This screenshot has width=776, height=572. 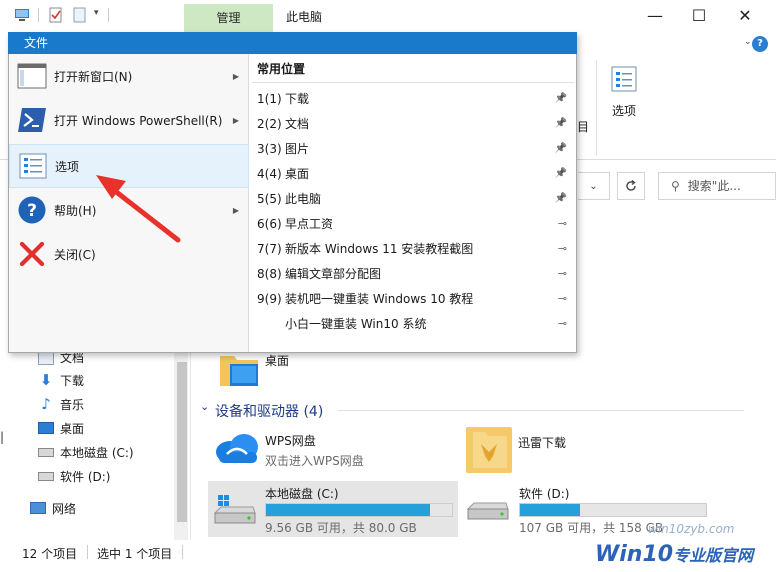 I want to click on recent-item-label: 图片, so click(x=297, y=149).